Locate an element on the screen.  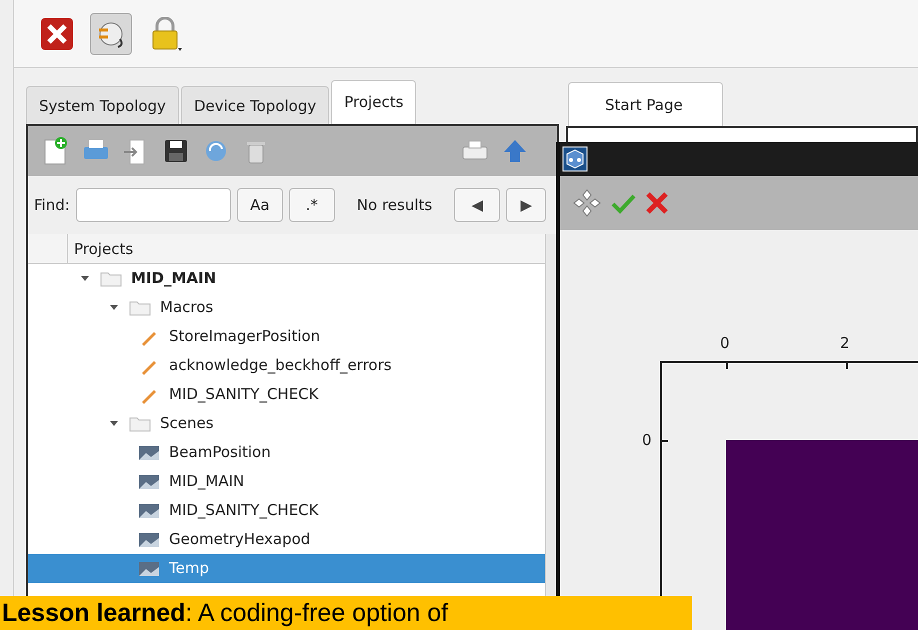
tree-item-label: GeometryHexapod is located at coordinates (239, 539).